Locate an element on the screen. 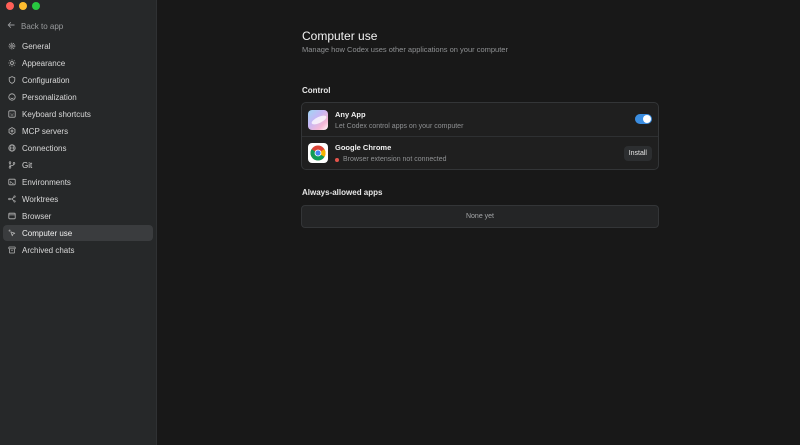 The width and height of the screenshot is (800, 445). window-controls is located at coordinates (23, 6).